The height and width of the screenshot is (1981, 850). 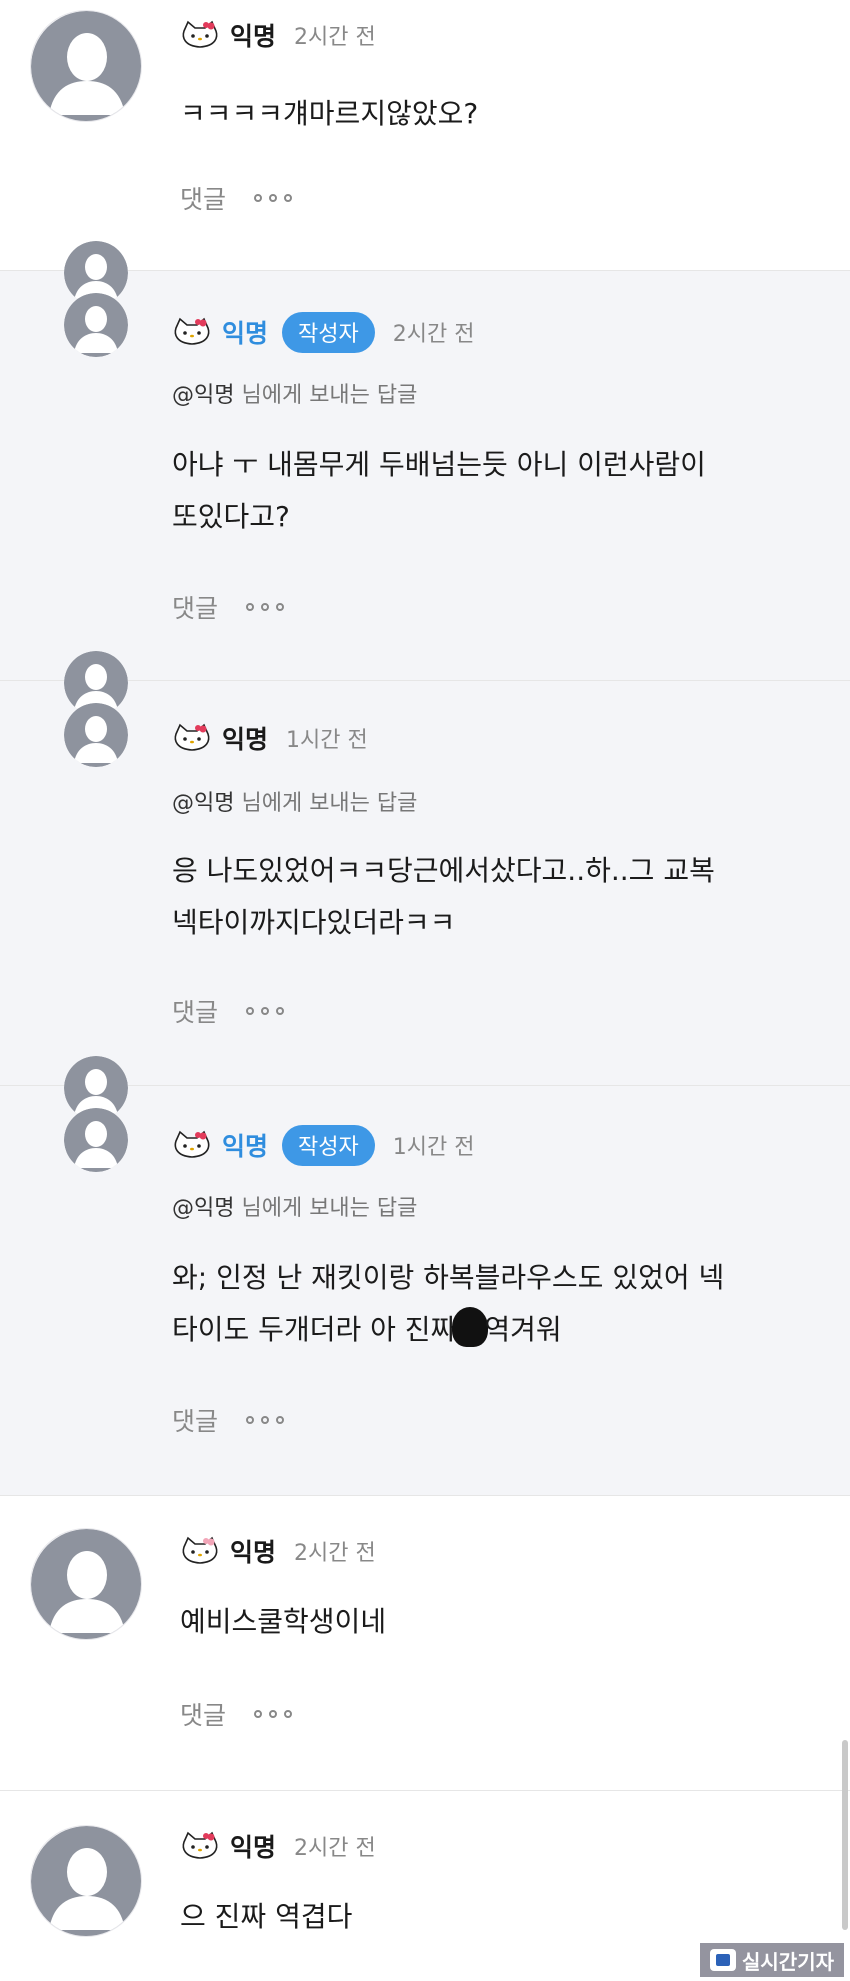 I want to click on comment-text: 으 진짜 역겹다, so click(x=266, y=1916).